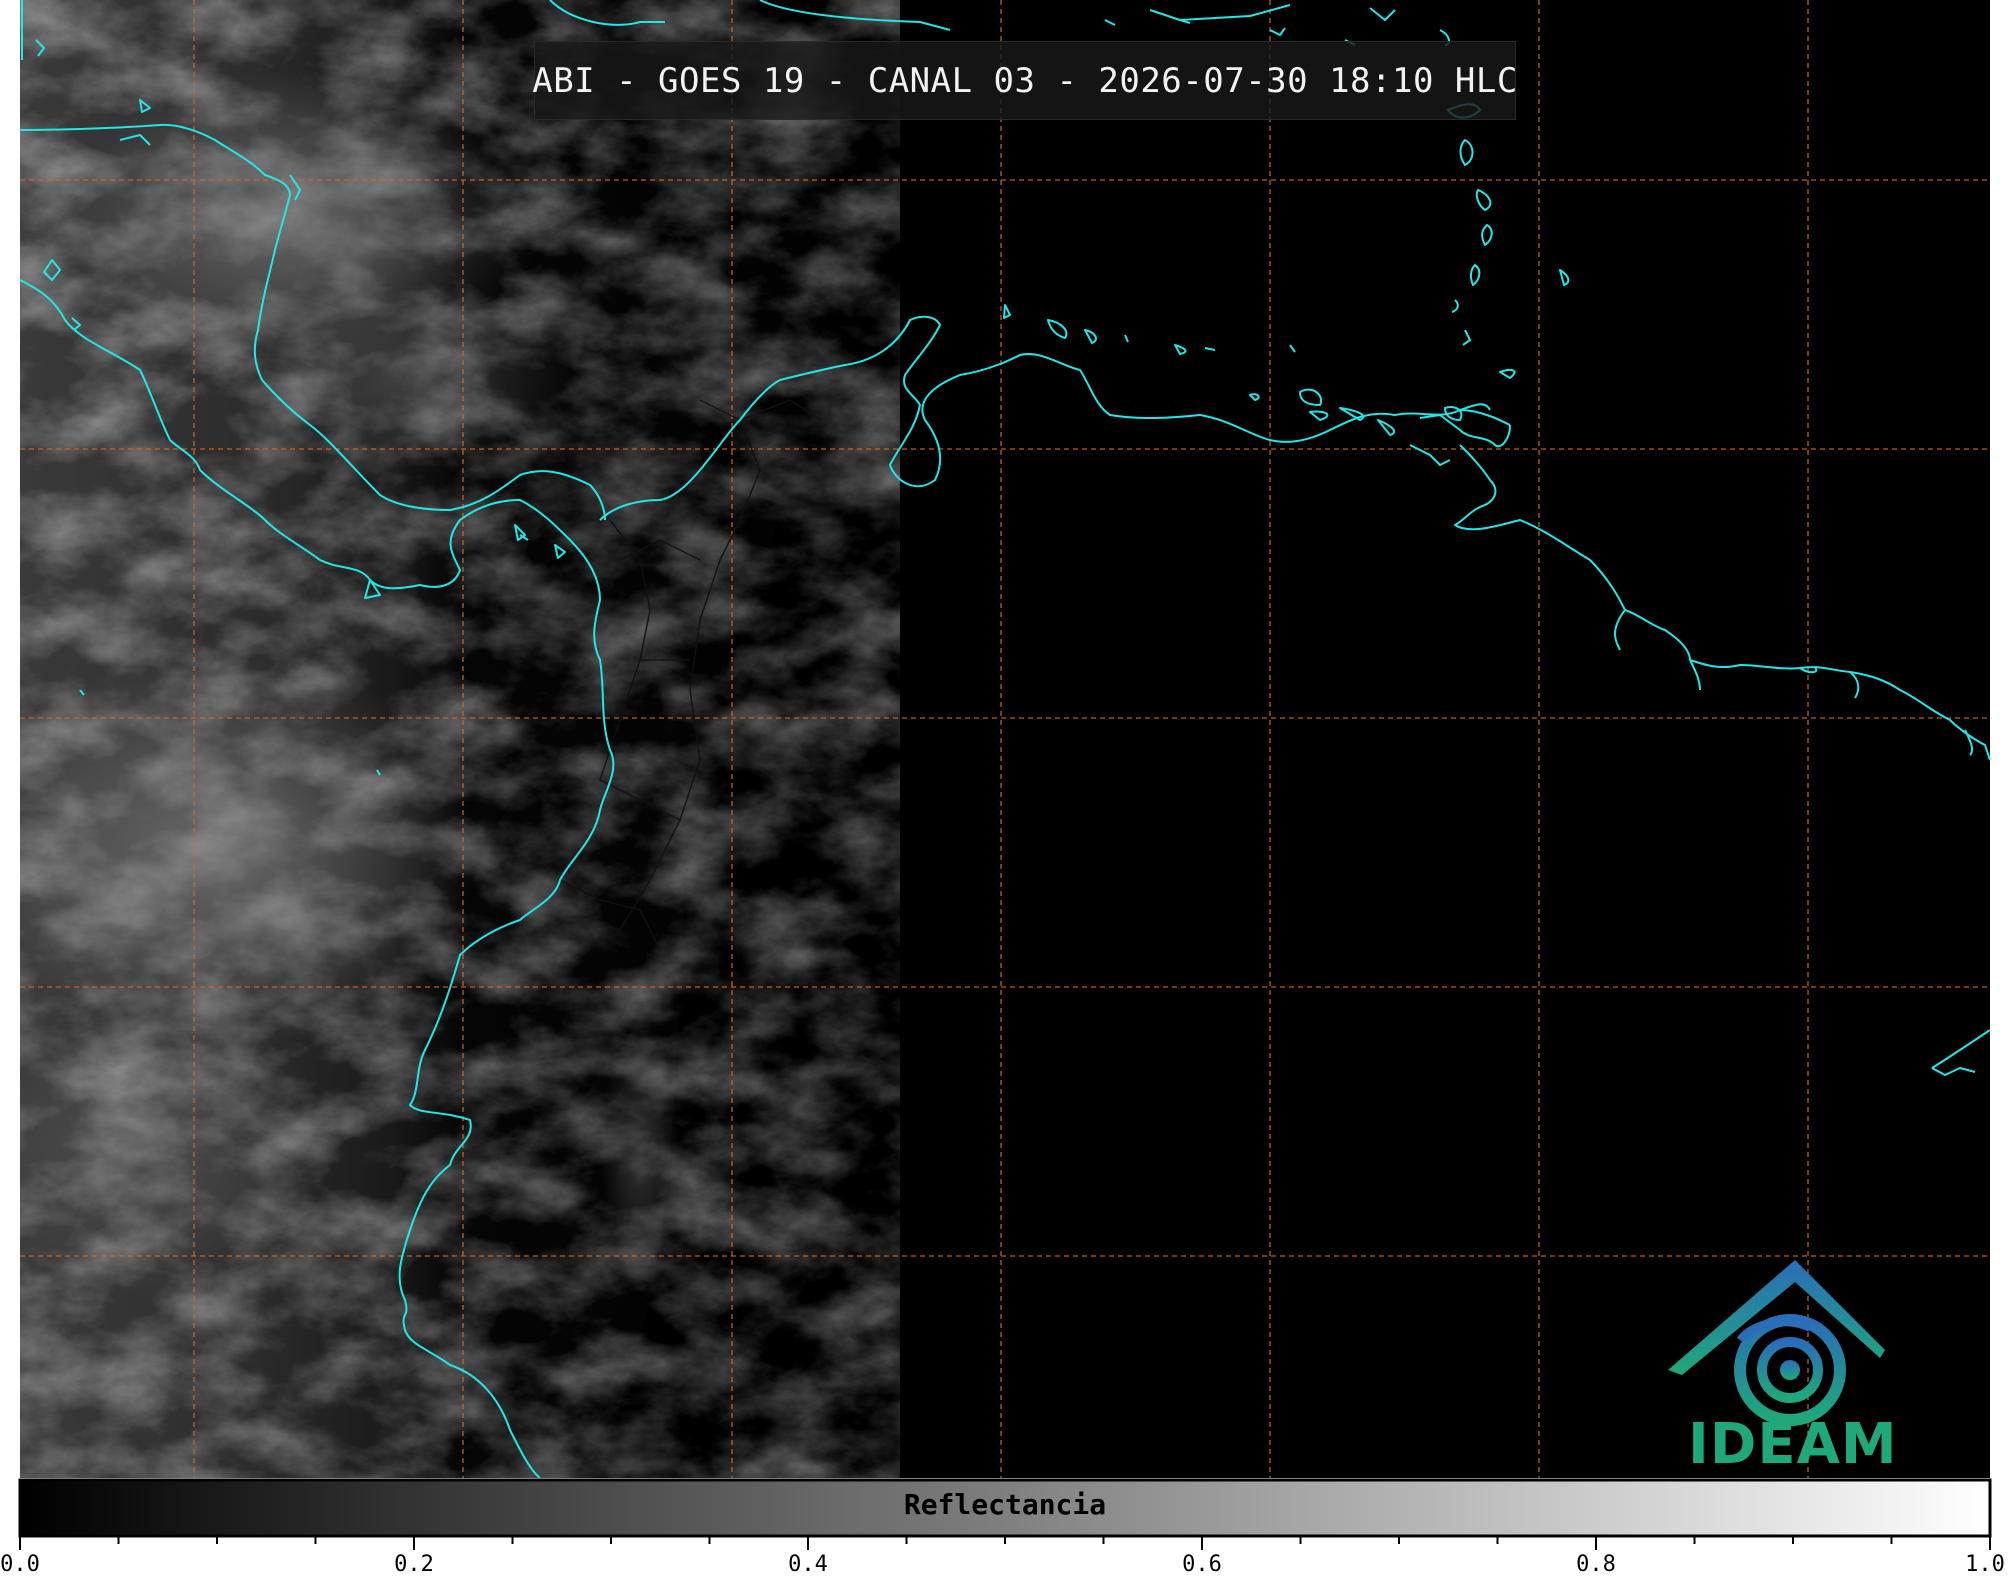  What do you see at coordinates (1985, 1564) in the screenshot?
I see `colorbar-tick-label: 1.0` at bounding box center [1985, 1564].